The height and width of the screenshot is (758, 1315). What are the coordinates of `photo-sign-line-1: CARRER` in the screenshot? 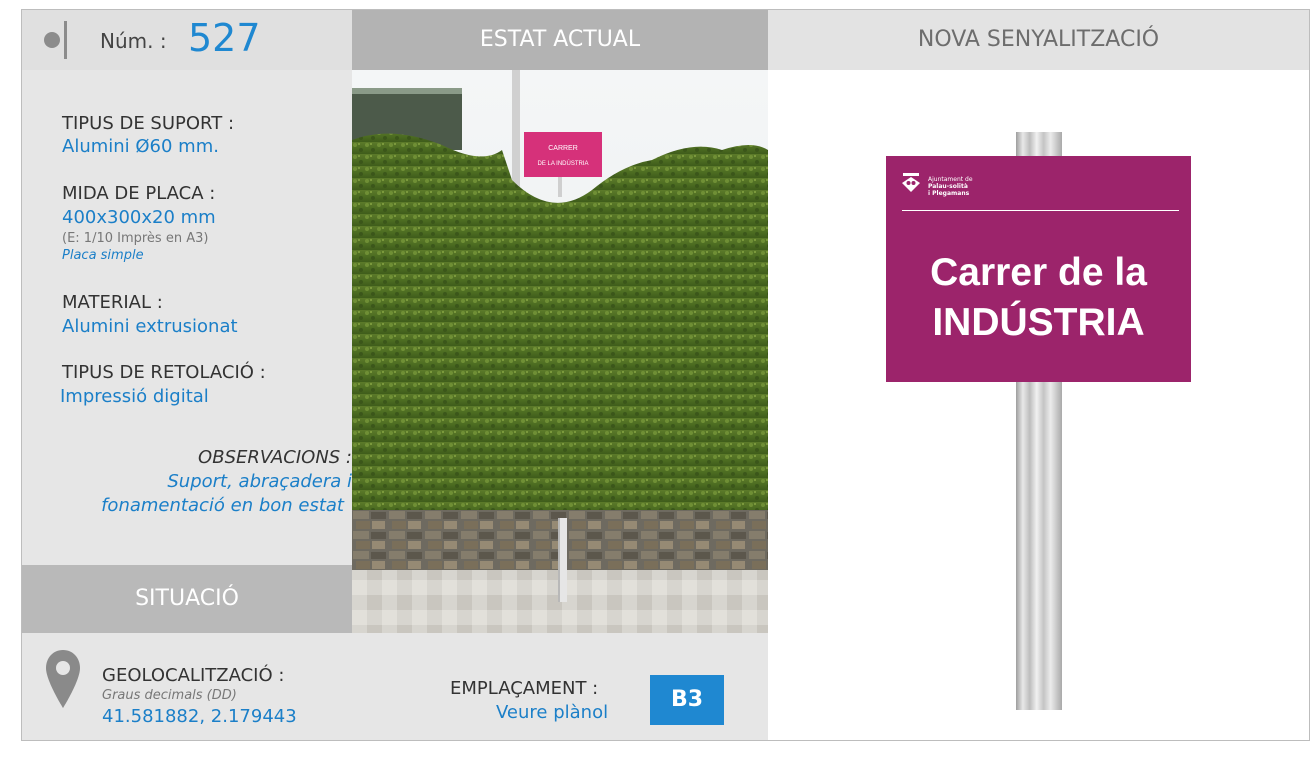 It's located at (563, 148).